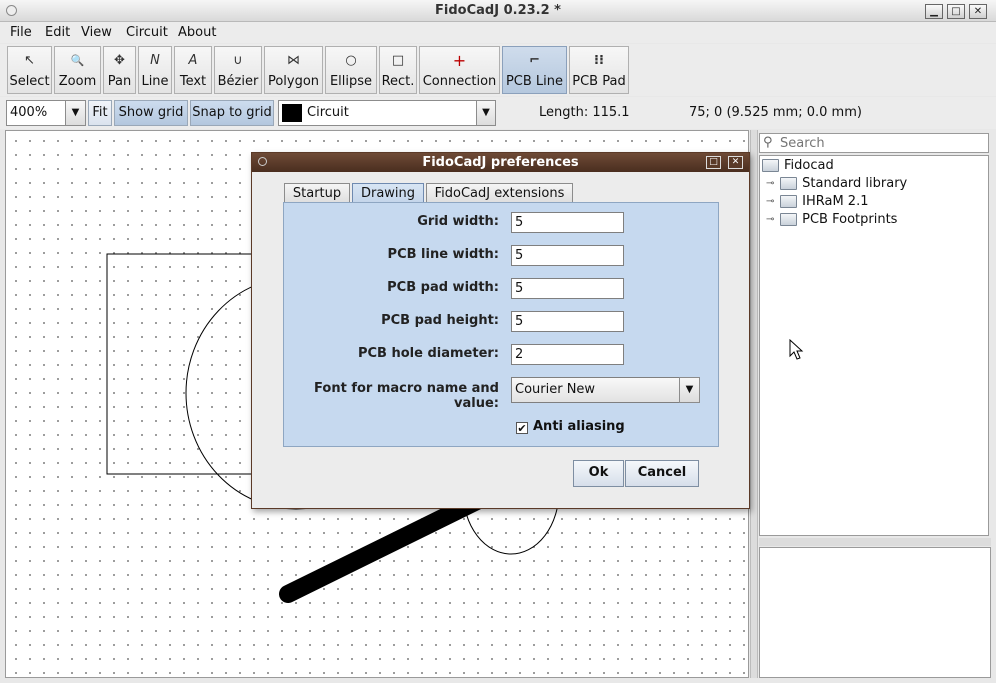 The height and width of the screenshot is (683, 996). Describe the element at coordinates (831, 219) in the screenshot. I see `tree-item-pcb-footprints: ⊸ PCB Footprints` at that location.